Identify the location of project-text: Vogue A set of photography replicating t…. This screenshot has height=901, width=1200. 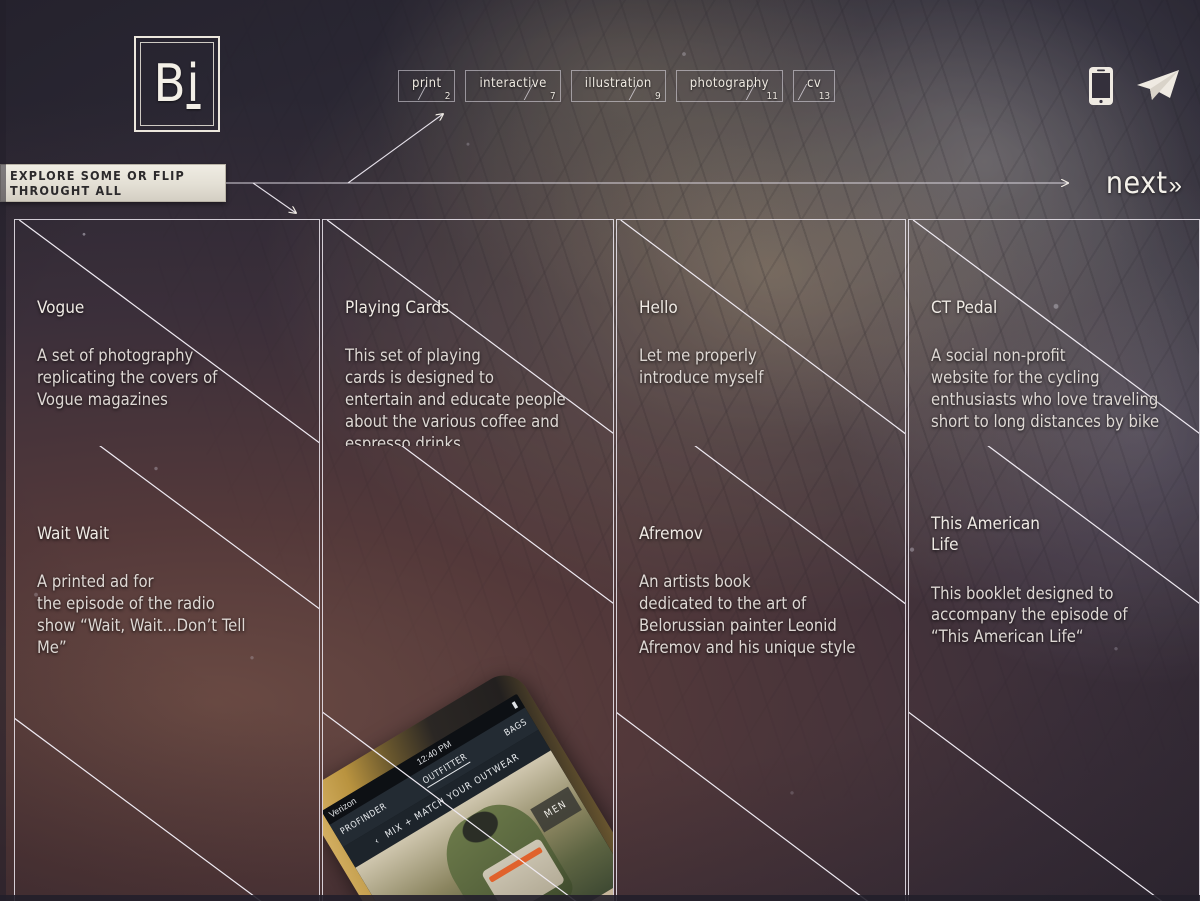
(172, 354).